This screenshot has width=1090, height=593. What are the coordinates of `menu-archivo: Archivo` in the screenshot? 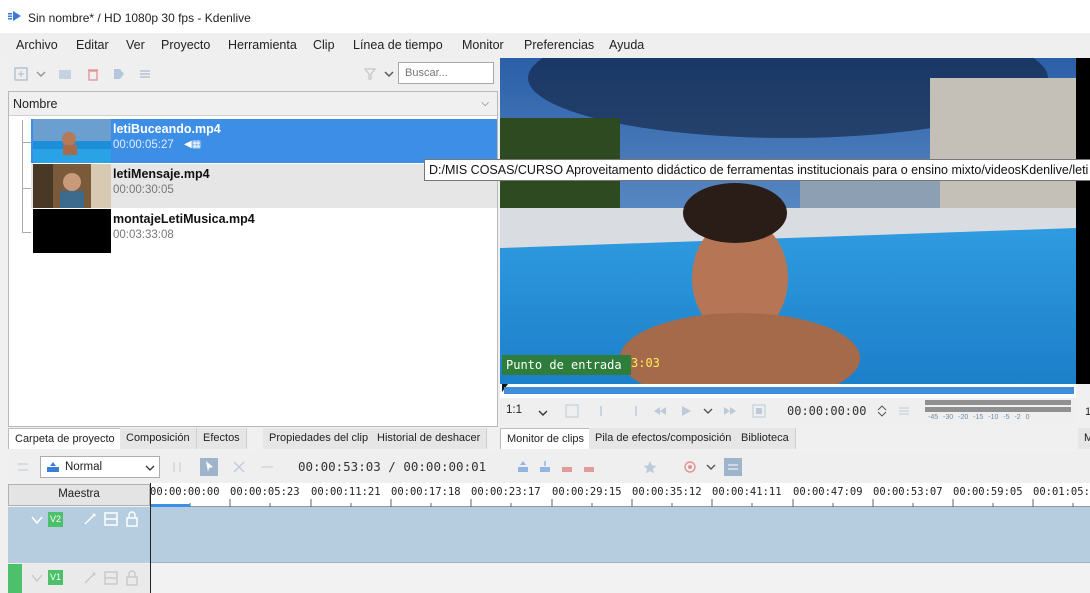 It's located at (37, 45).